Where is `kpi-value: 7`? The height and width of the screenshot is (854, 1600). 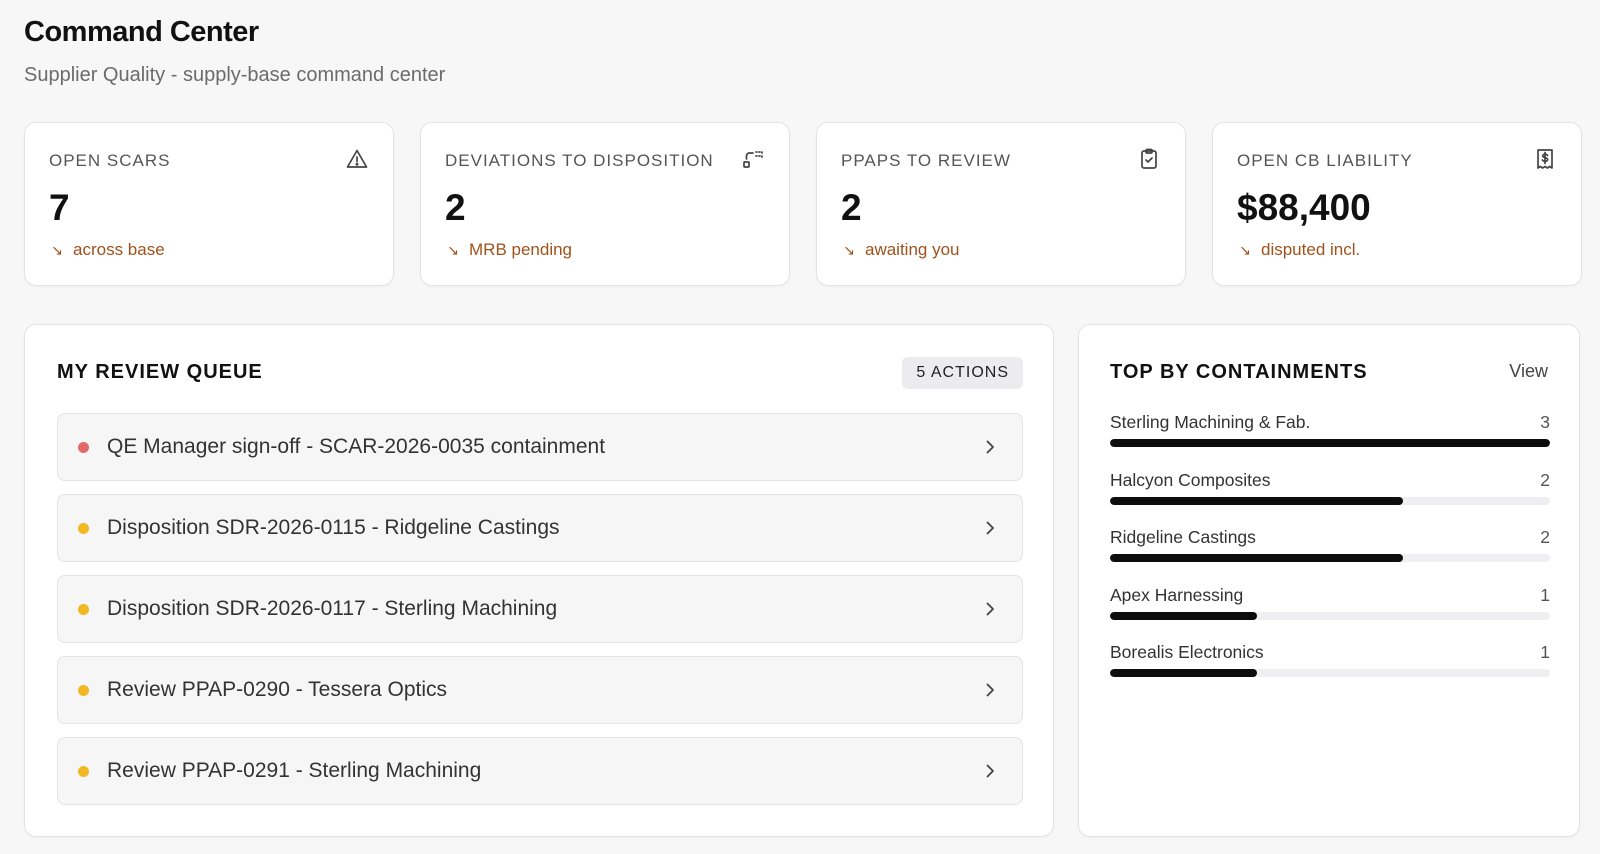
kpi-value: 7 is located at coordinates (59, 207).